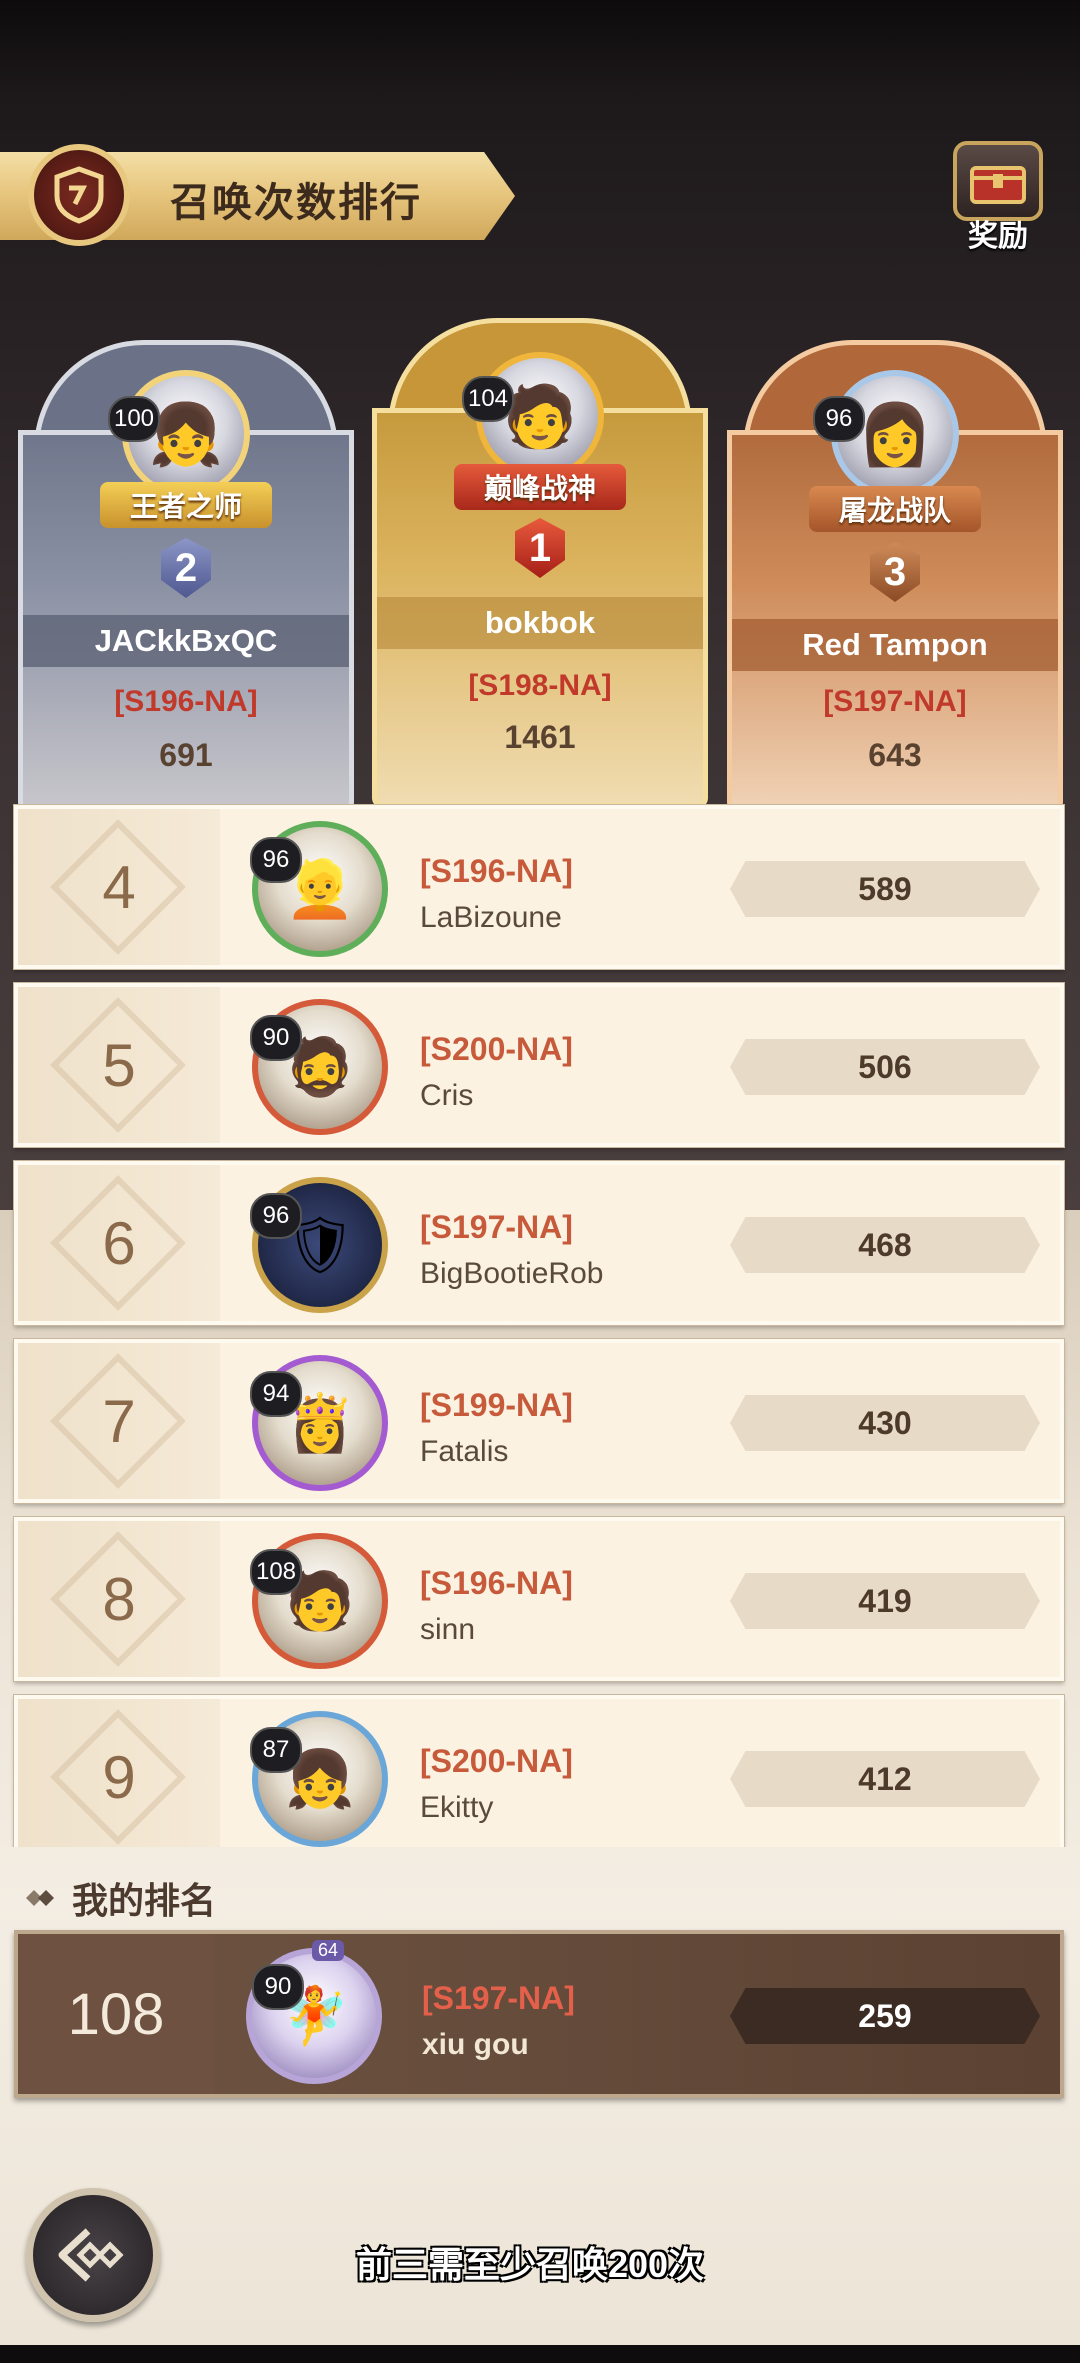 The image size is (1080, 2363). I want to click on row-score: 468, so click(885, 1245).